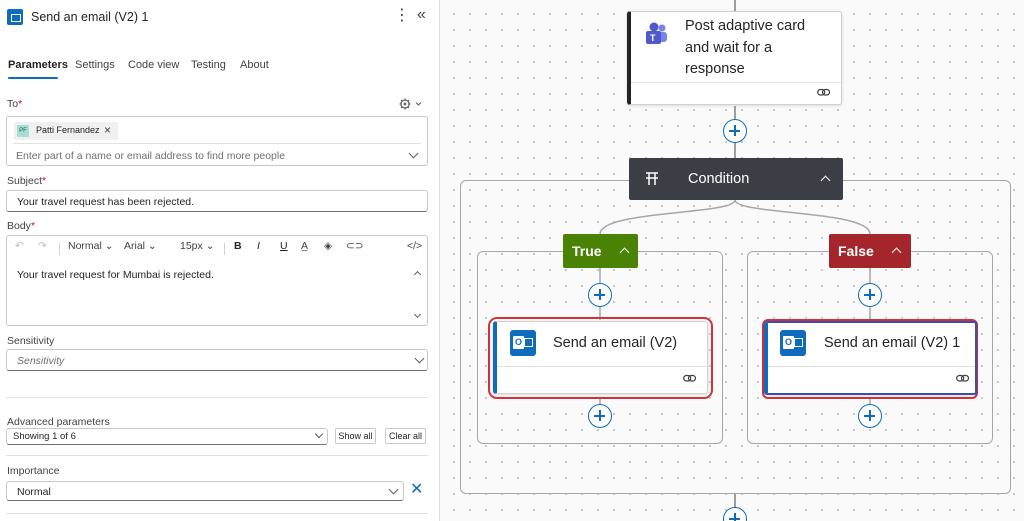  I want to click on recipient-chip: PF Patti Fernandez ×, so click(66, 131).